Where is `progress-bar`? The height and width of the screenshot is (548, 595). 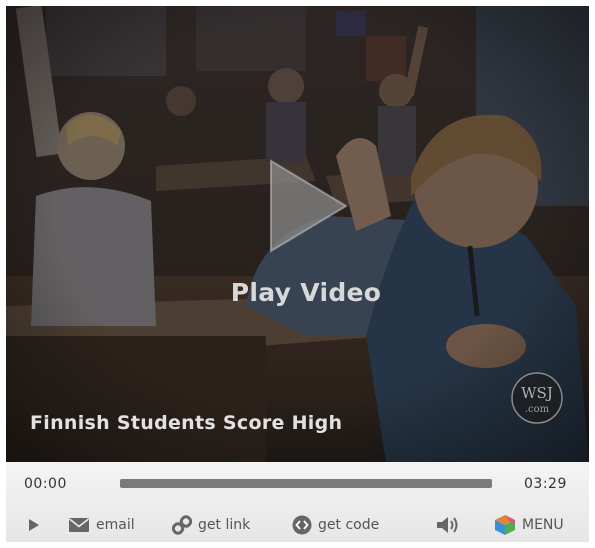 progress-bar is located at coordinates (306, 483).